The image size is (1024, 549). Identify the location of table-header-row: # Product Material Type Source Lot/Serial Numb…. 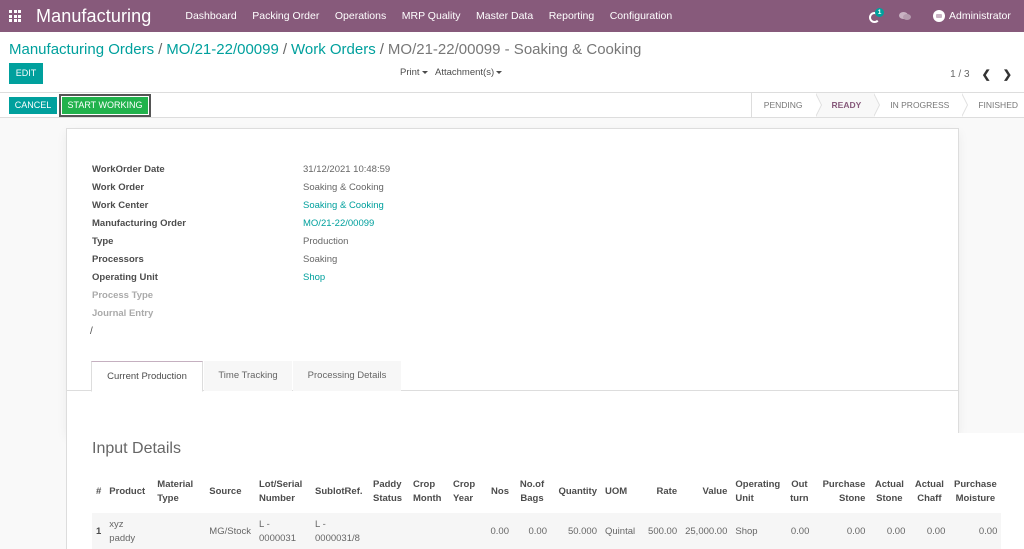
(546, 492).